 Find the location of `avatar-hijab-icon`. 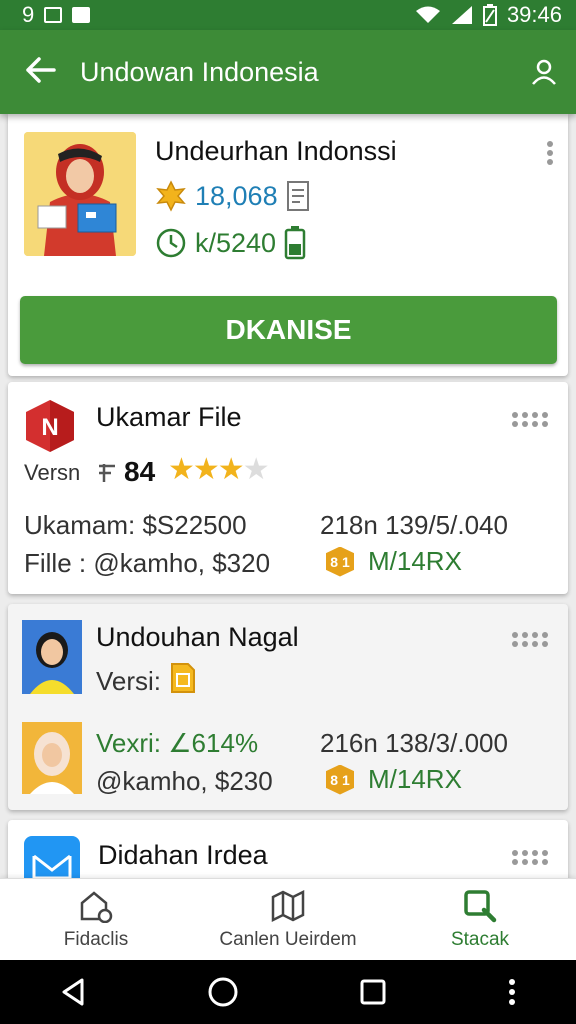

avatar-hijab-icon is located at coordinates (52, 758).